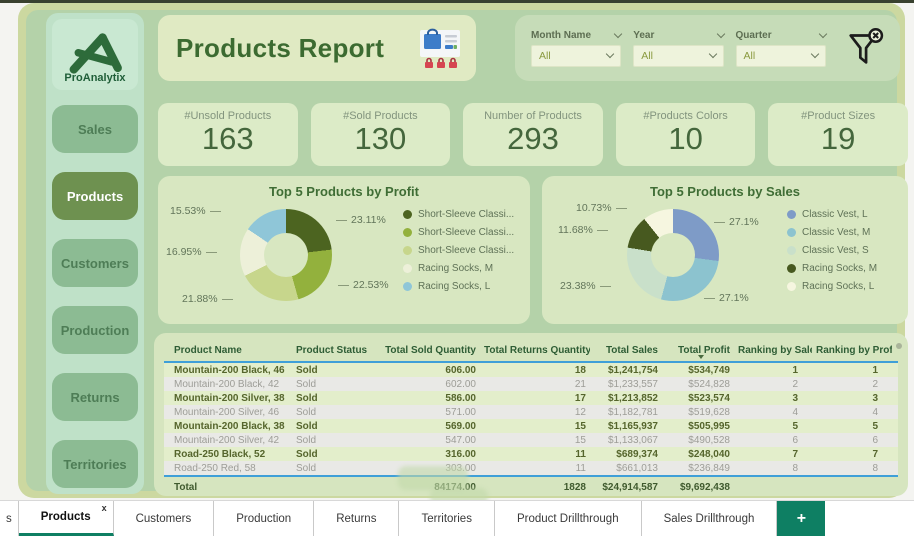 The image size is (914, 536). Describe the element at coordinates (709, 440) in the screenshot. I see `cell-total-profit: $490,528` at that location.